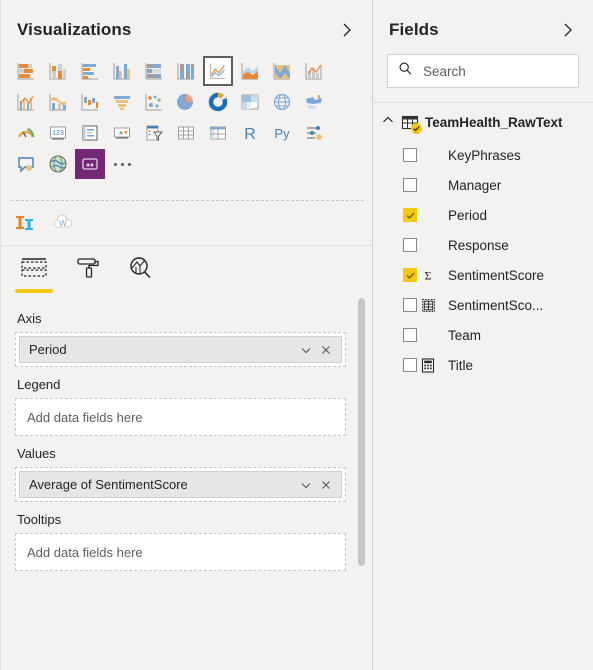 The width and height of the screenshot is (593, 670). What do you see at coordinates (218, 133) in the screenshot?
I see `visual-matrix` at bounding box center [218, 133].